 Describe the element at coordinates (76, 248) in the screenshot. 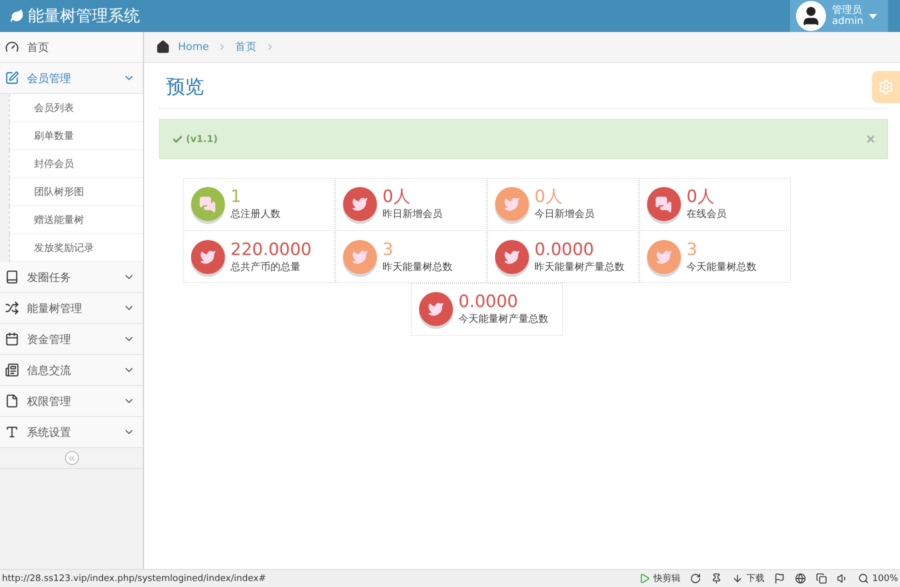

I see `submenu-item: 发放奖励记录` at that location.